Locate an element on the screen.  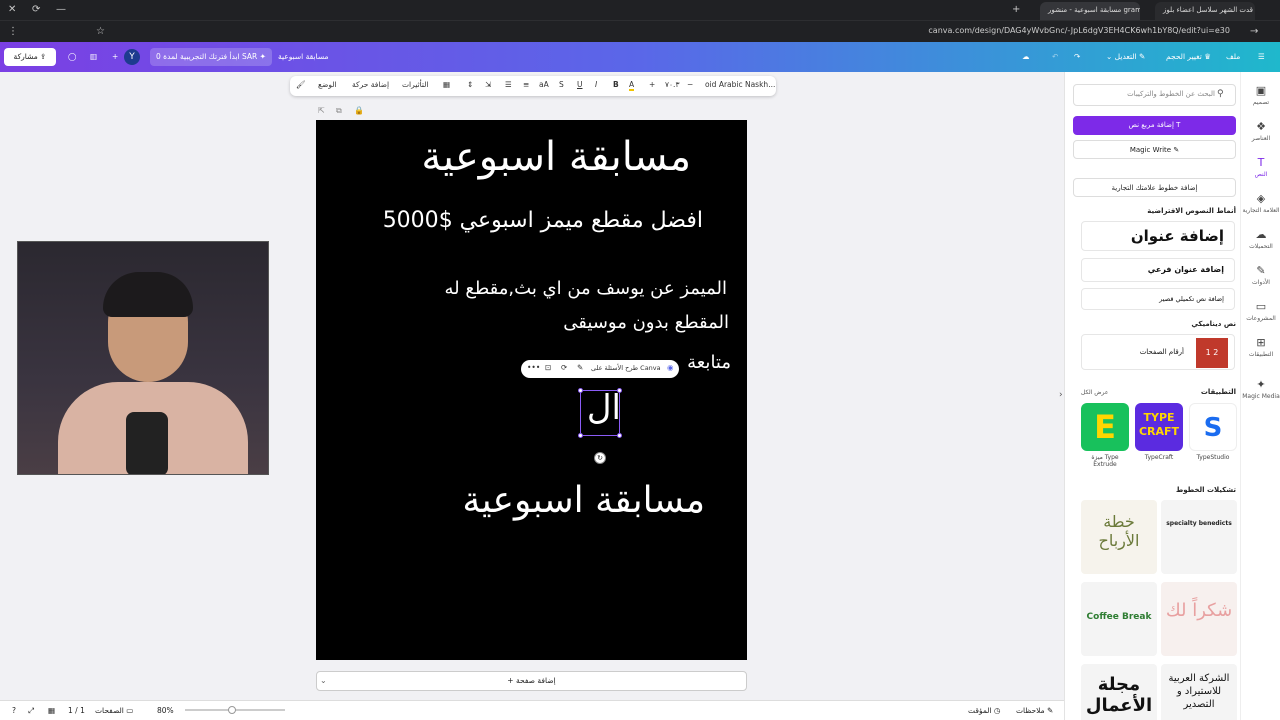
analytics-icon: ▥ is located at coordinates (93, 57).